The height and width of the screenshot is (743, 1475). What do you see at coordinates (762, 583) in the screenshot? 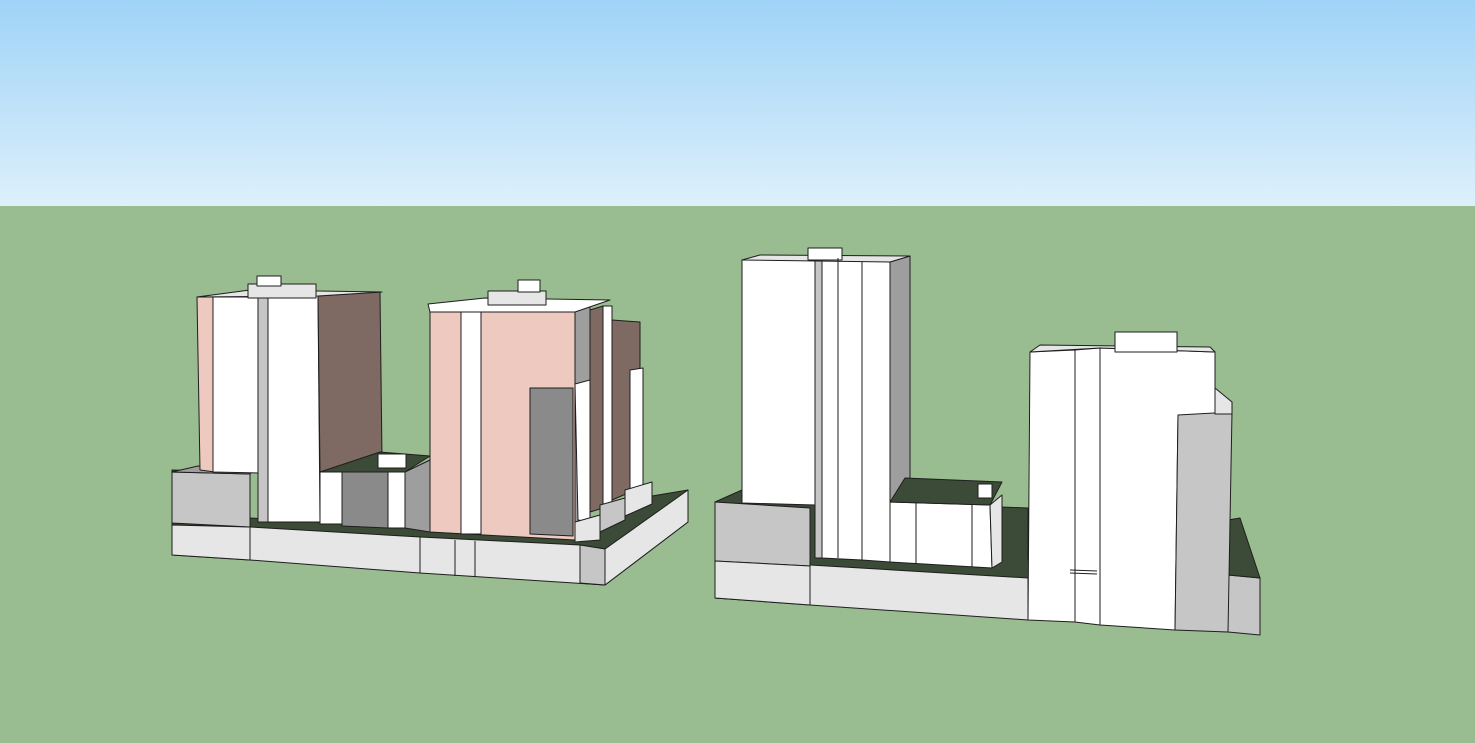
I see `right-podium-box-lower` at bounding box center [762, 583].